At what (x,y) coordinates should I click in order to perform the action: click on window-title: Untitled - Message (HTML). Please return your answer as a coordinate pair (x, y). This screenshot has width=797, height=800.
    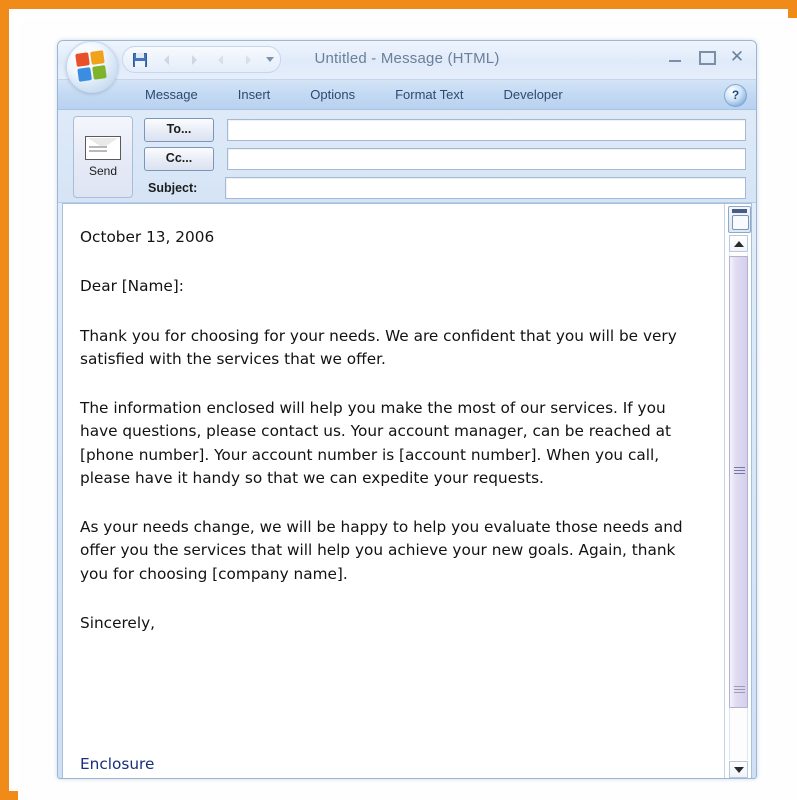
    Looking at the image, I should click on (407, 58).